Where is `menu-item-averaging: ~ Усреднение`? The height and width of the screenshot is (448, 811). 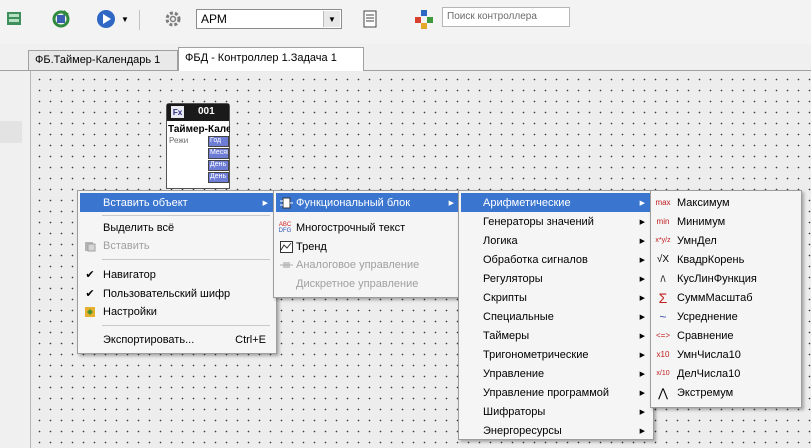 menu-item-averaging: ~ Усреднение is located at coordinates (726, 316).